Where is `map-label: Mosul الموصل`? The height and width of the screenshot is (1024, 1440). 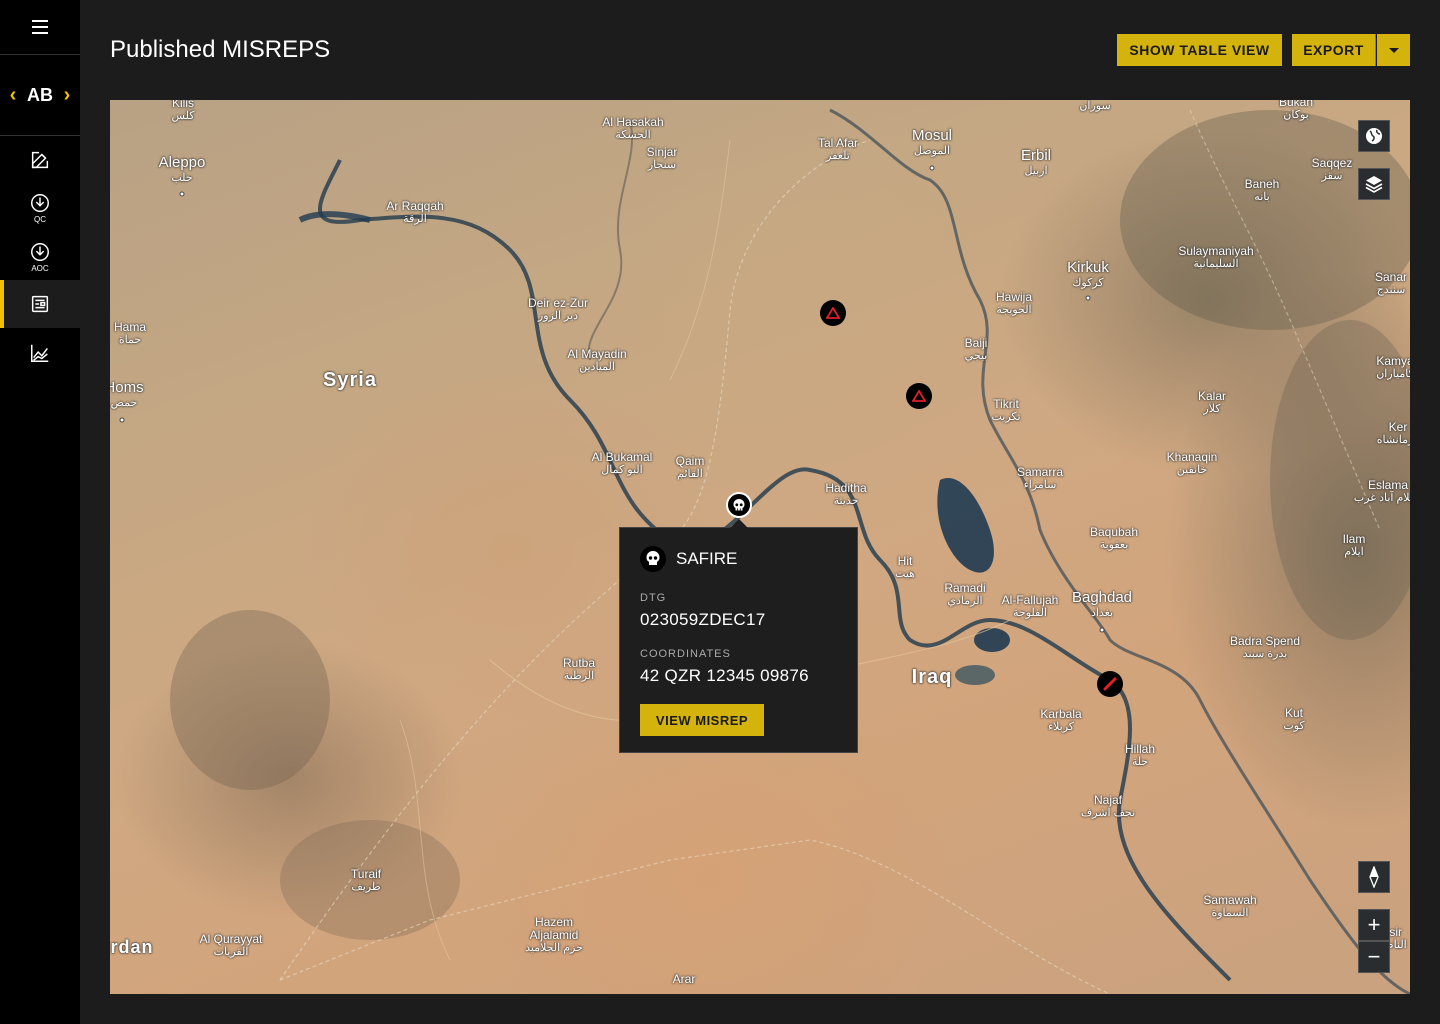 map-label: Mosul الموصل is located at coordinates (932, 142).